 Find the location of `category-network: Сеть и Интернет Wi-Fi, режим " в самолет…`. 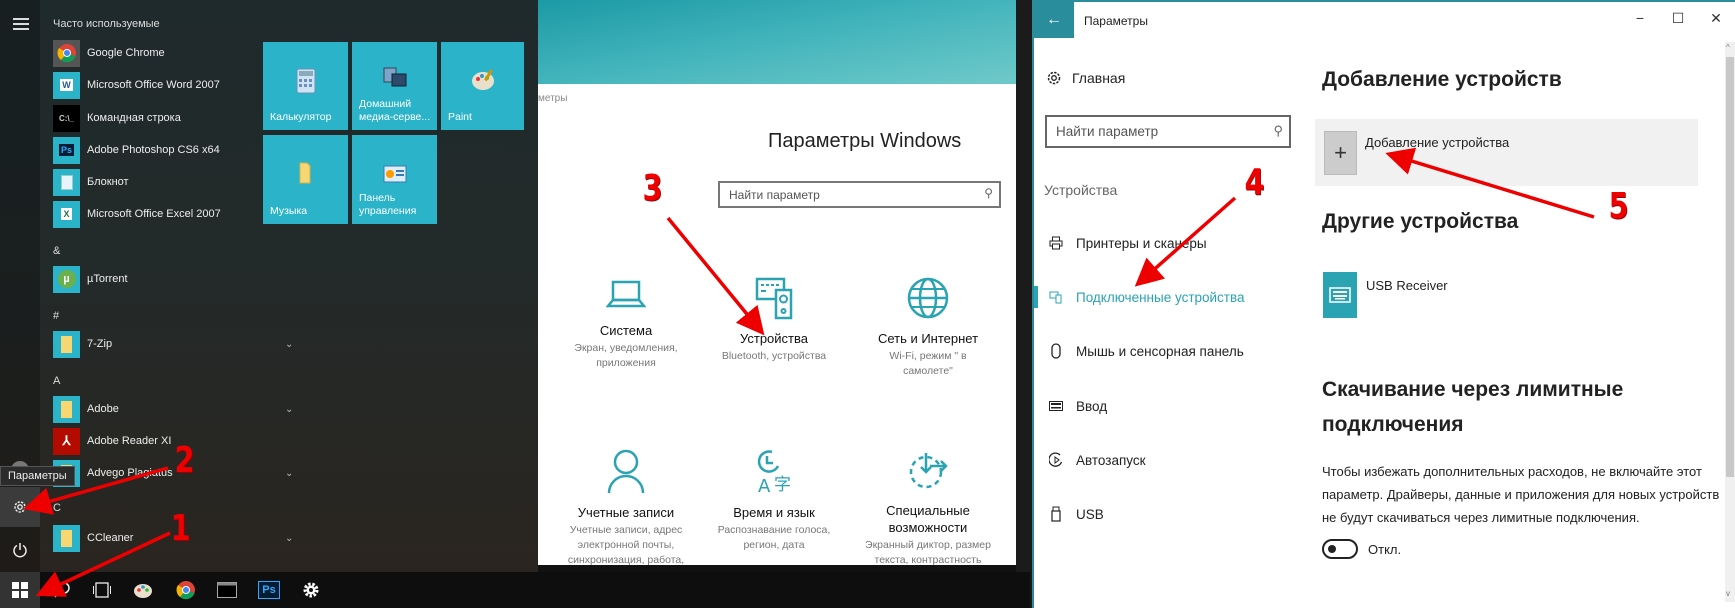

category-network: Сеть и Интернет Wi-Fi, режим " в самолет… is located at coordinates (928, 327).